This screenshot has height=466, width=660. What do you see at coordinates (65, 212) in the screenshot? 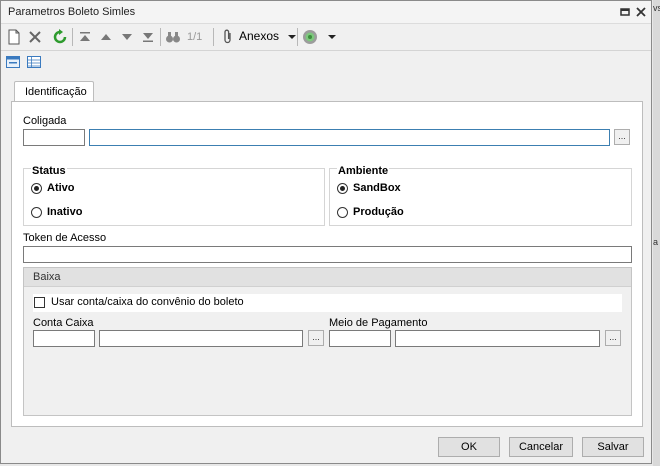
I see `radio-inativo-label: Inativo` at bounding box center [65, 212].